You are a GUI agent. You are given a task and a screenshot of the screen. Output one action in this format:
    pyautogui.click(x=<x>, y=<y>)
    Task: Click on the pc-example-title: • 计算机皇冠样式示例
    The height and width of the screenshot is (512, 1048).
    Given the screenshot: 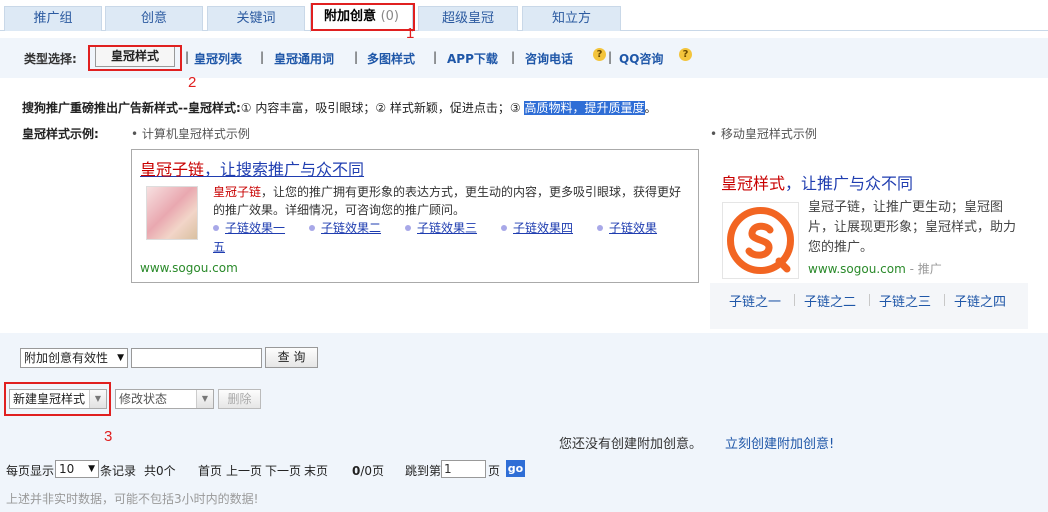 What is the action you would take?
    pyautogui.click(x=190, y=134)
    